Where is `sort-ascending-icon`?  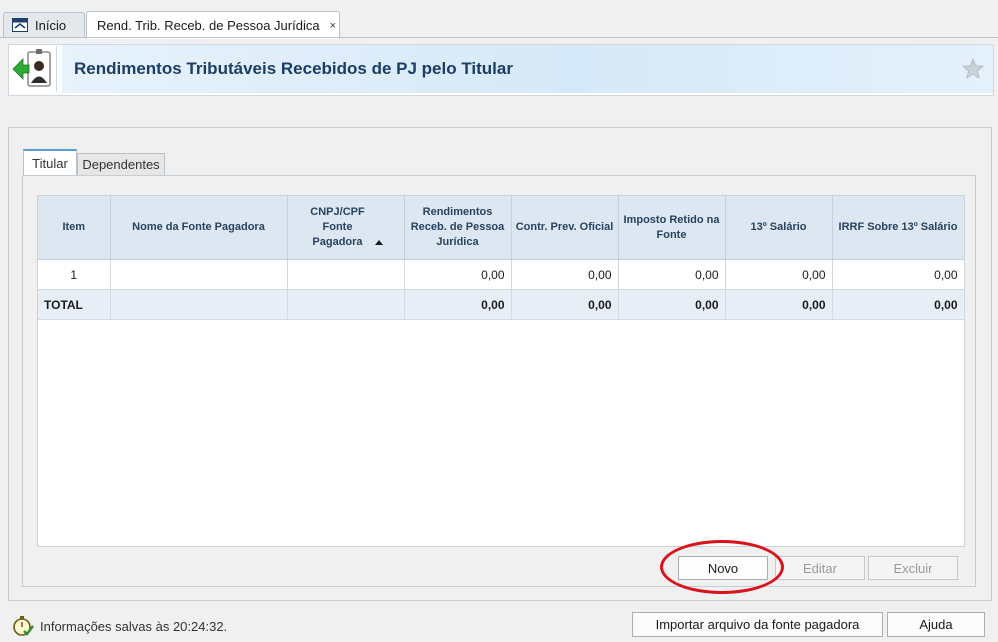 sort-ascending-icon is located at coordinates (378, 242).